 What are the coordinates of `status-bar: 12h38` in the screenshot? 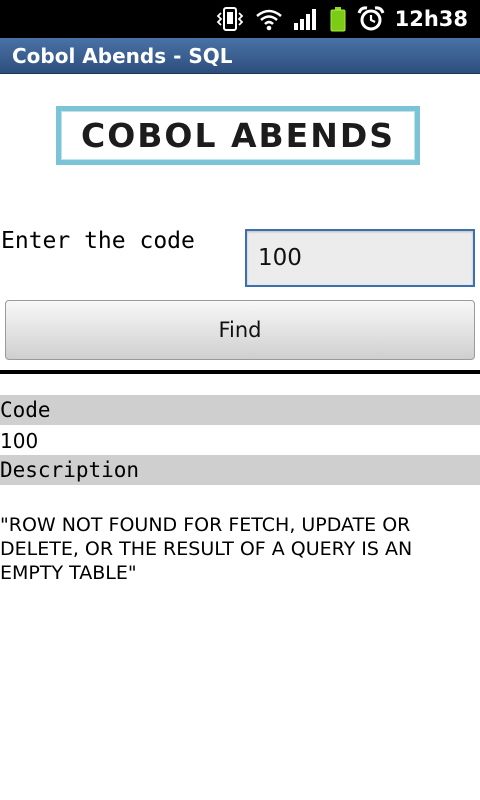 It's located at (240, 19).